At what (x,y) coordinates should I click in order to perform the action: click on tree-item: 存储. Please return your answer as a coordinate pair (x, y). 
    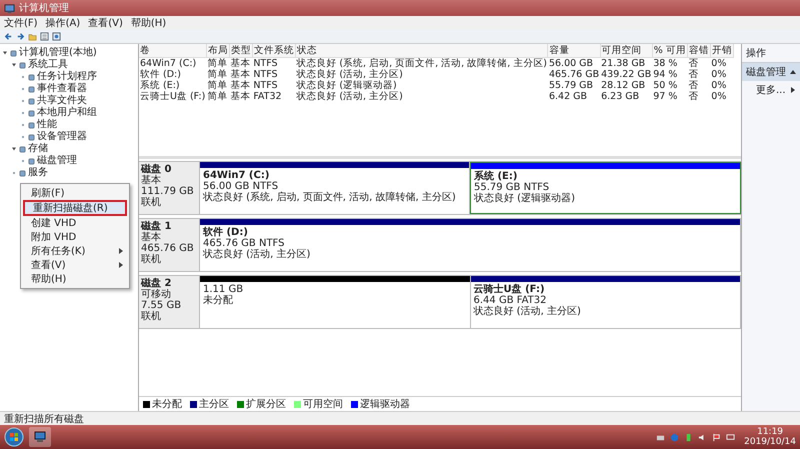
    Looking at the image, I should click on (38, 149).